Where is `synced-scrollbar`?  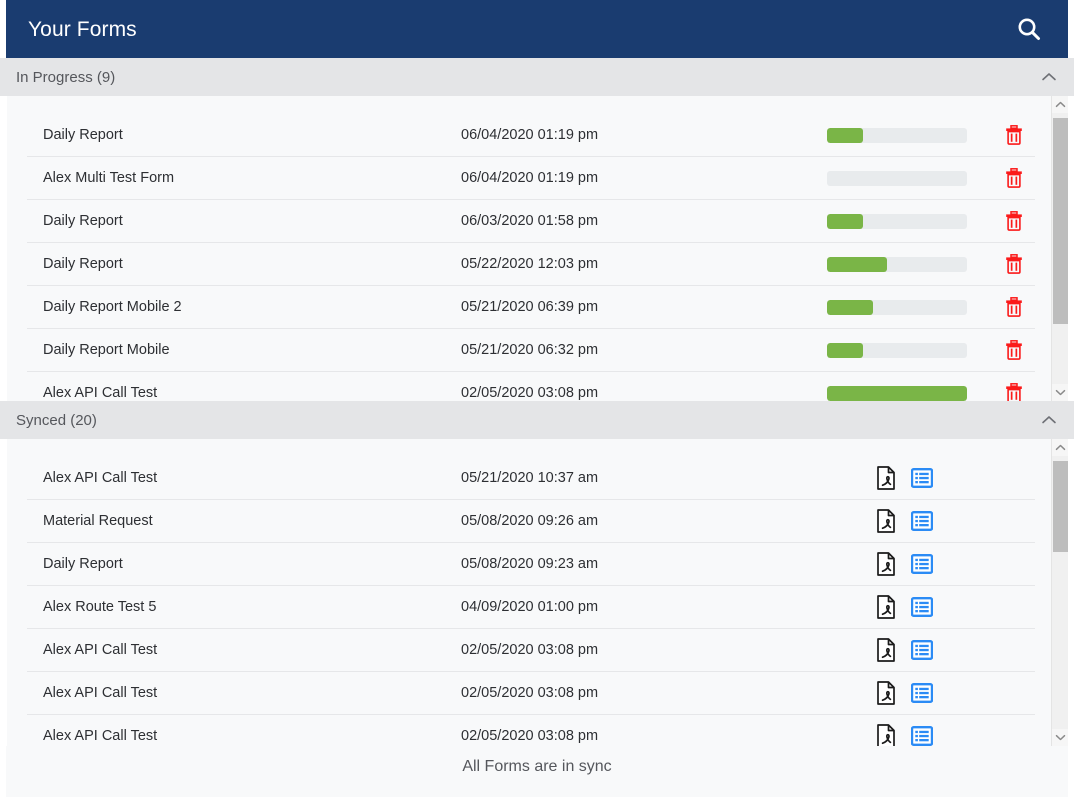
synced-scrollbar is located at coordinates (1059, 592).